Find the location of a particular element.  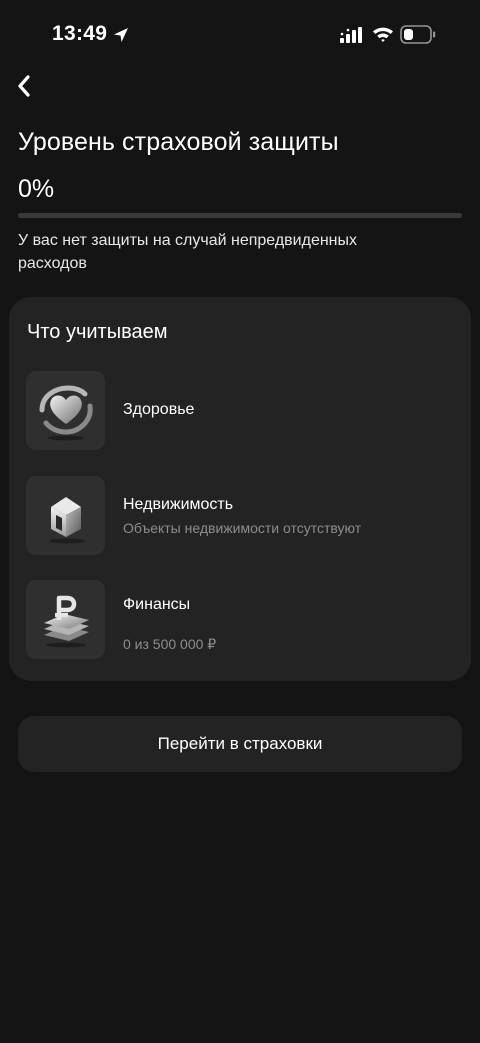

location-arrow-icon is located at coordinates (121, 35).